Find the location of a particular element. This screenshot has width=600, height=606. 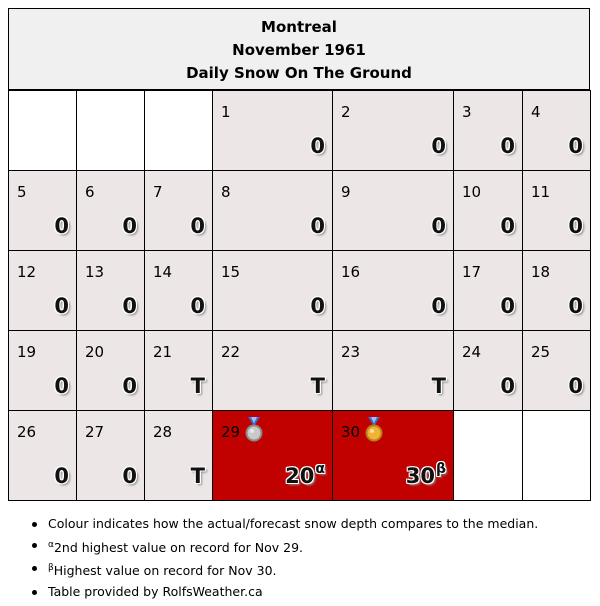

day-cell: 15 0 is located at coordinates (272, 290).